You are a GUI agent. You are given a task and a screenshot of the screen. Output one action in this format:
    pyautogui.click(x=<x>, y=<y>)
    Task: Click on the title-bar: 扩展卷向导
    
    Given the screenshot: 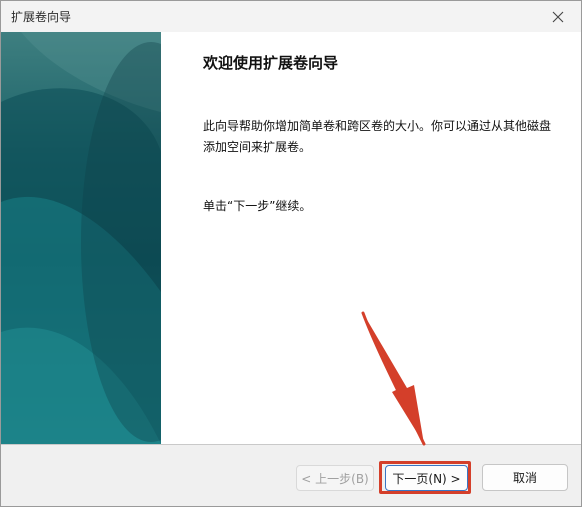 What is the action you would take?
    pyautogui.click(x=291, y=16)
    